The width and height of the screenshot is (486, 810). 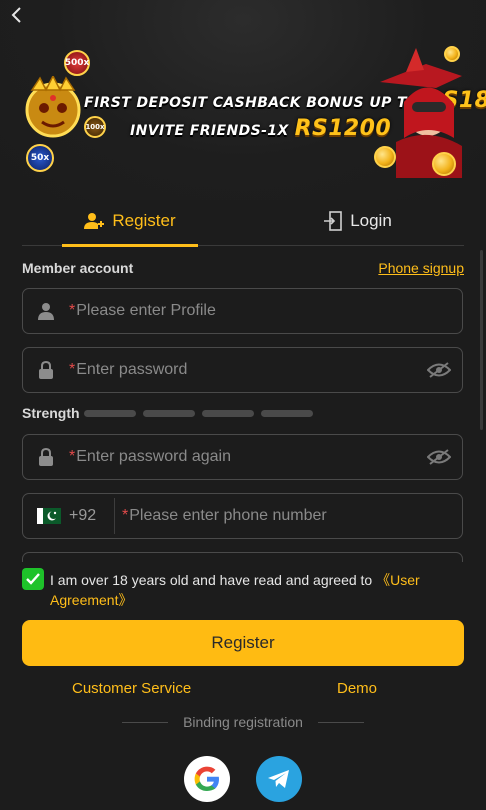 What do you see at coordinates (481, 340) in the screenshot?
I see `scrollbar` at bounding box center [481, 340].